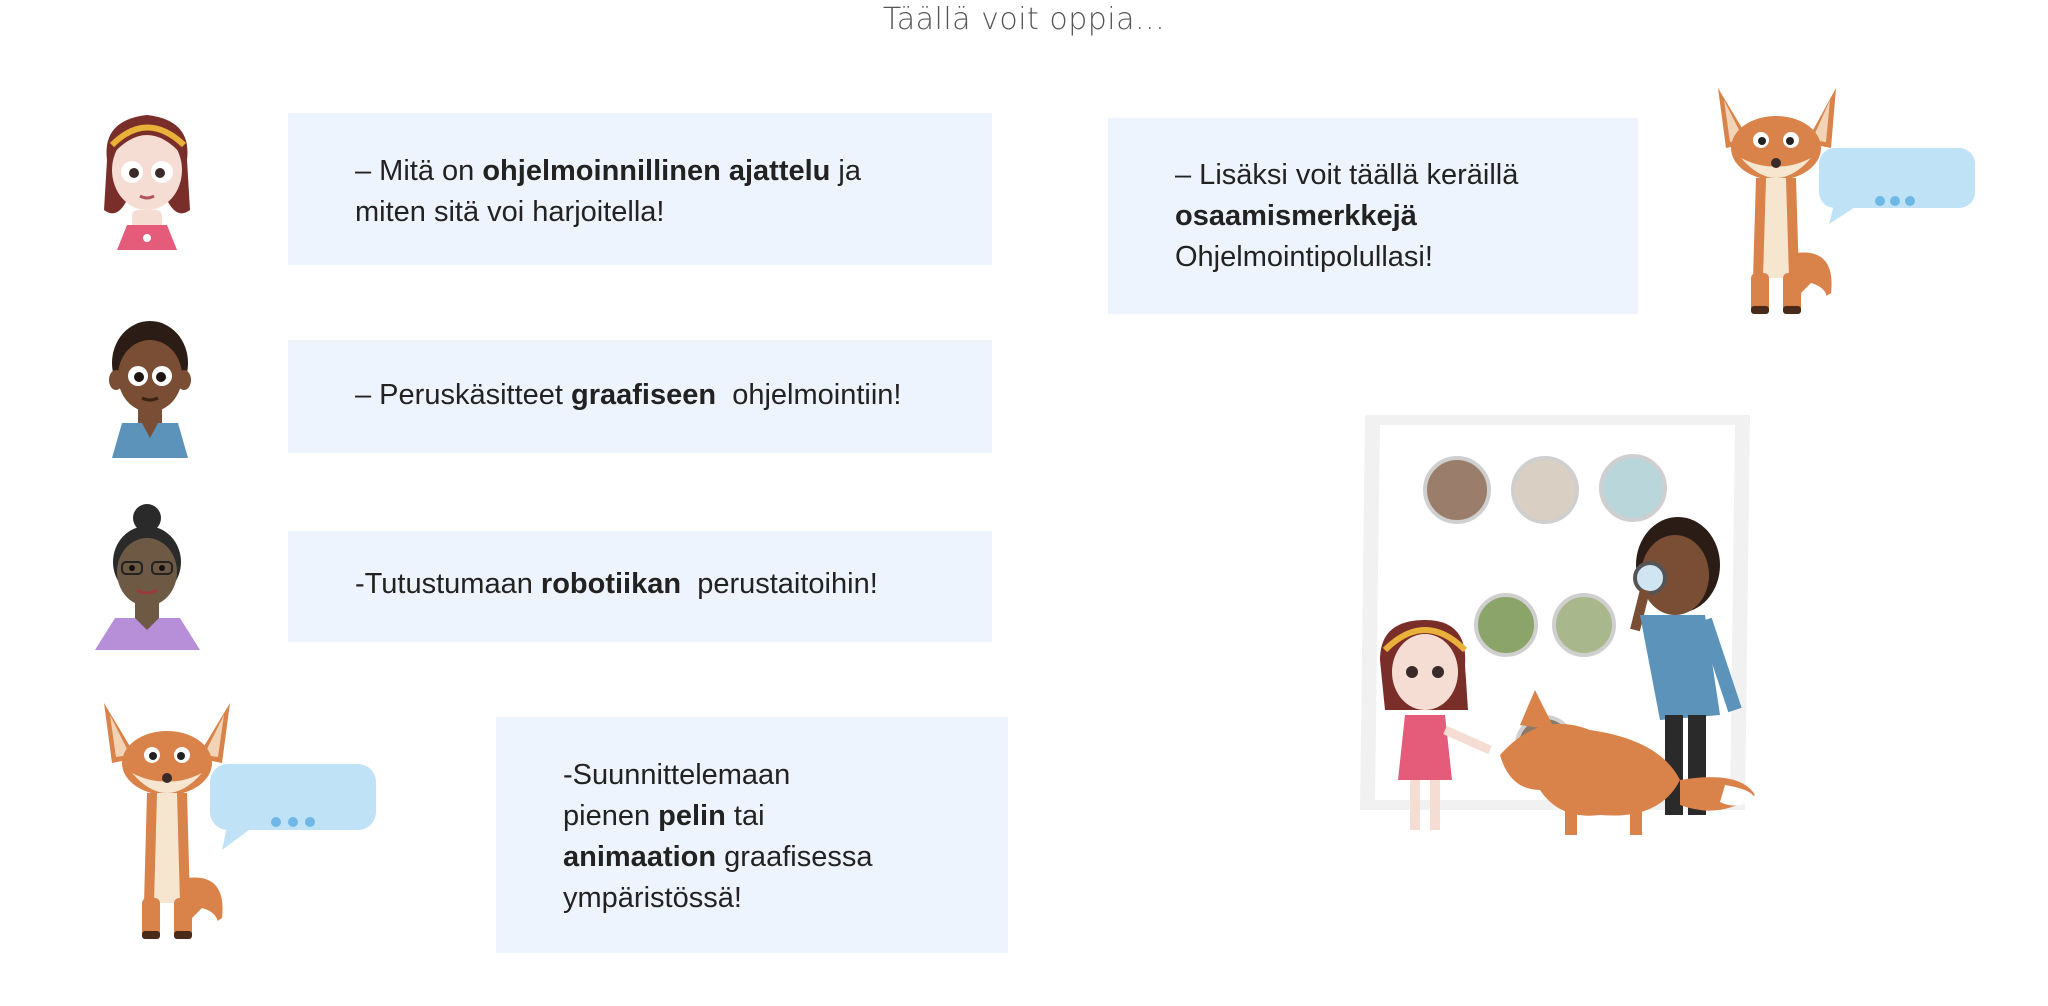  I want to click on text-bold: pelin, so click(692, 816).